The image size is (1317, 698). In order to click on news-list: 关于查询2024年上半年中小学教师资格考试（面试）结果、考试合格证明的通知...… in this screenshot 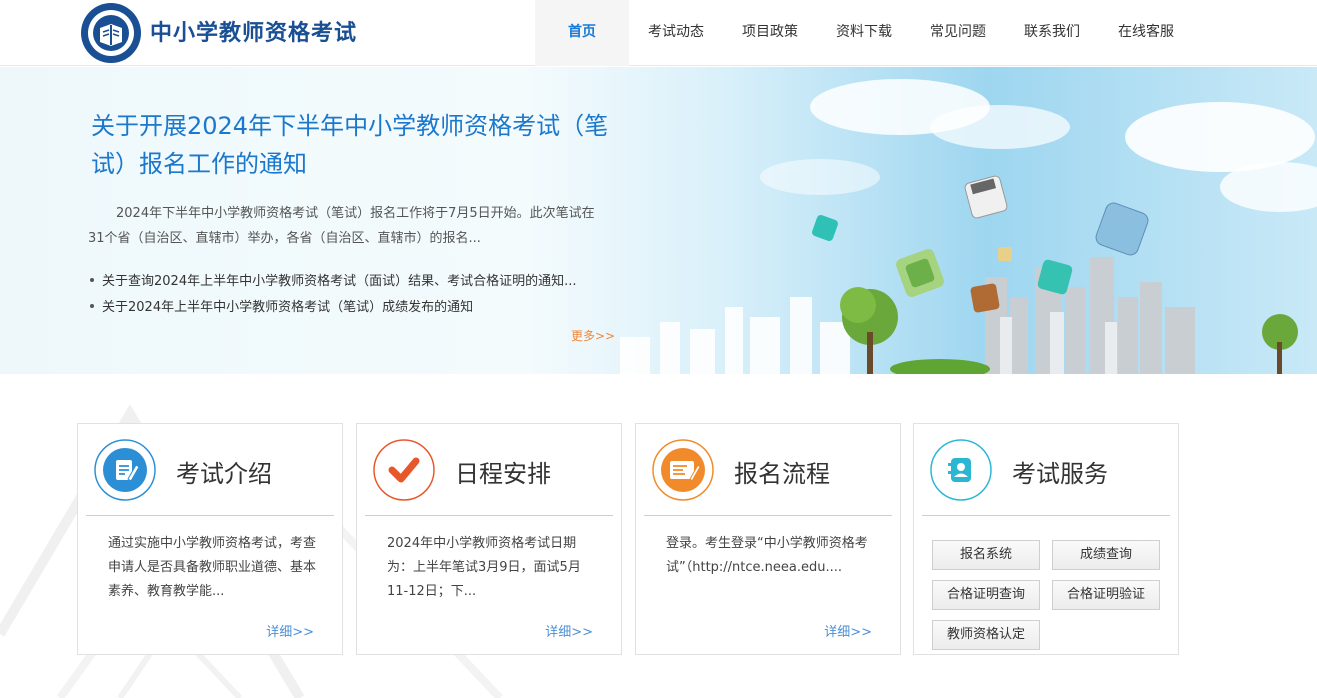, I will do `click(332, 295)`.